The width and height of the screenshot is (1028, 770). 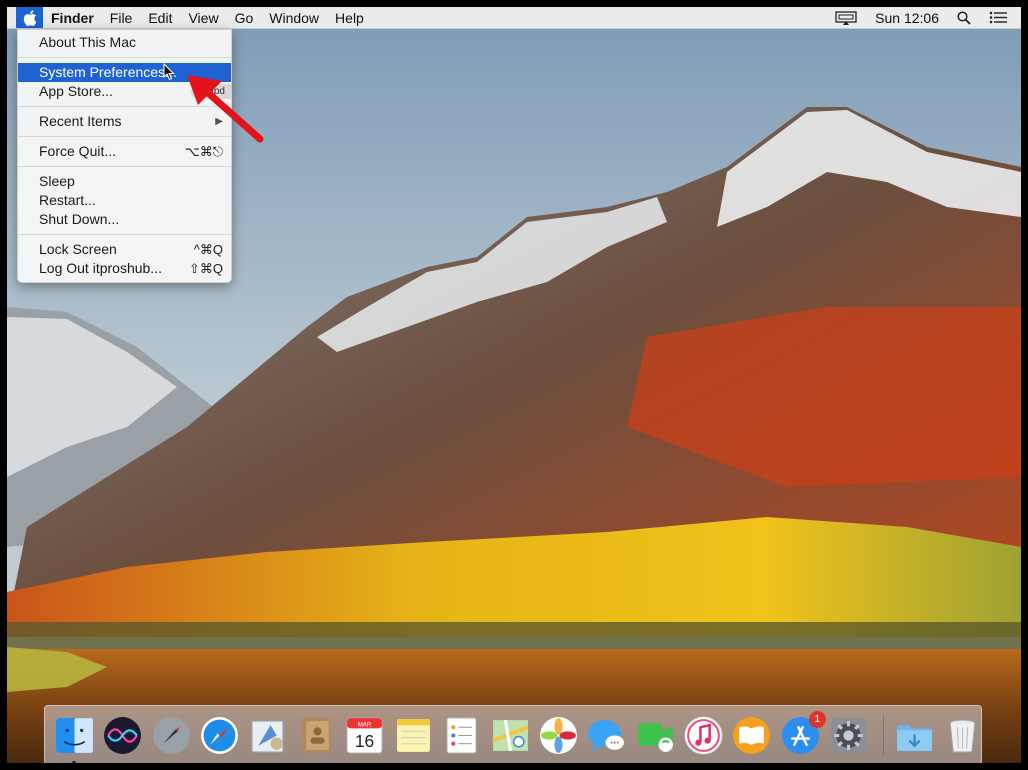 I want to click on dock-item-calendar: MAR 16, so click(x=364, y=735).